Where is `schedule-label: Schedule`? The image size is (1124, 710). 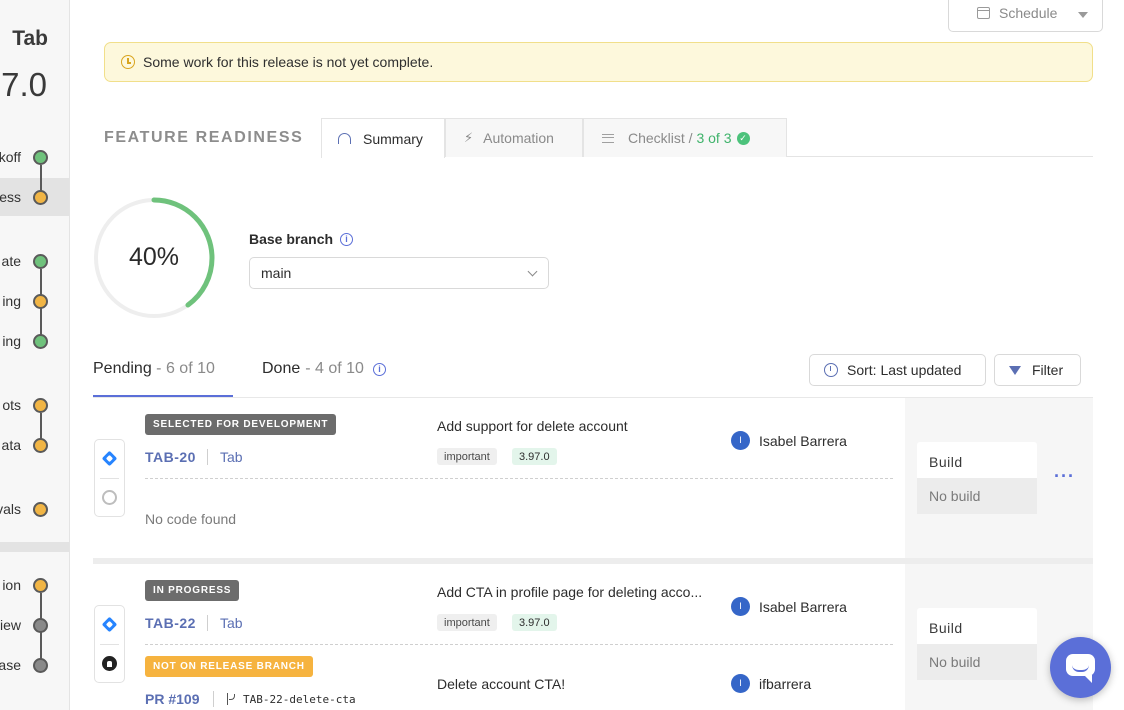
schedule-label: Schedule is located at coordinates (1028, 13).